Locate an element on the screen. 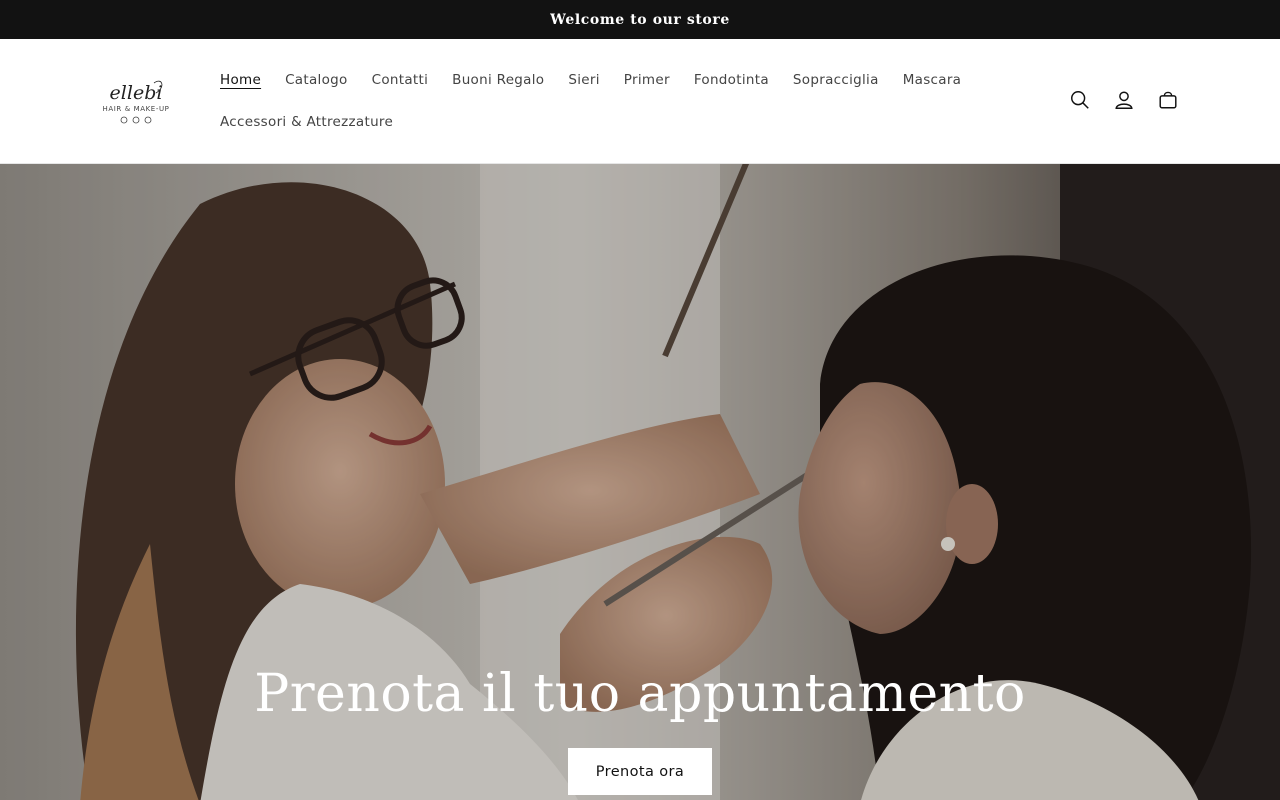 The width and height of the screenshot is (1280, 800). book-now-button: Prenota ora is located at coordinates (640, 771).